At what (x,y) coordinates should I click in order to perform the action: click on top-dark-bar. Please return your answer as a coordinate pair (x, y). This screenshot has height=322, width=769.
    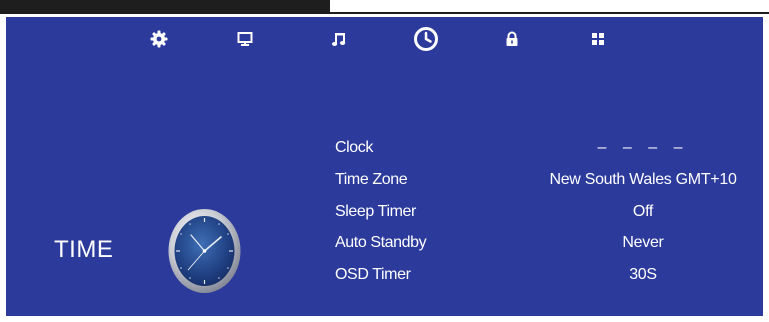
    Looking at the image, I should click on (165, 7).